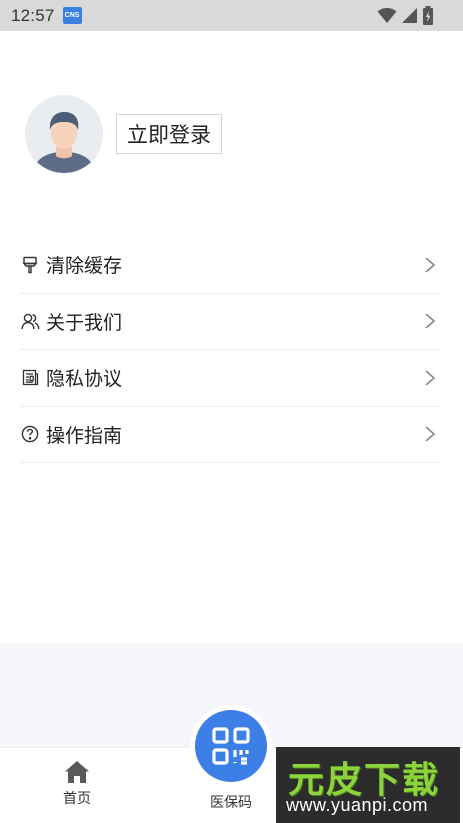  Describe the element at coordinates (231, 378) in the screenshot. I see `menu-item-privacy: 隐私协议` at that location.